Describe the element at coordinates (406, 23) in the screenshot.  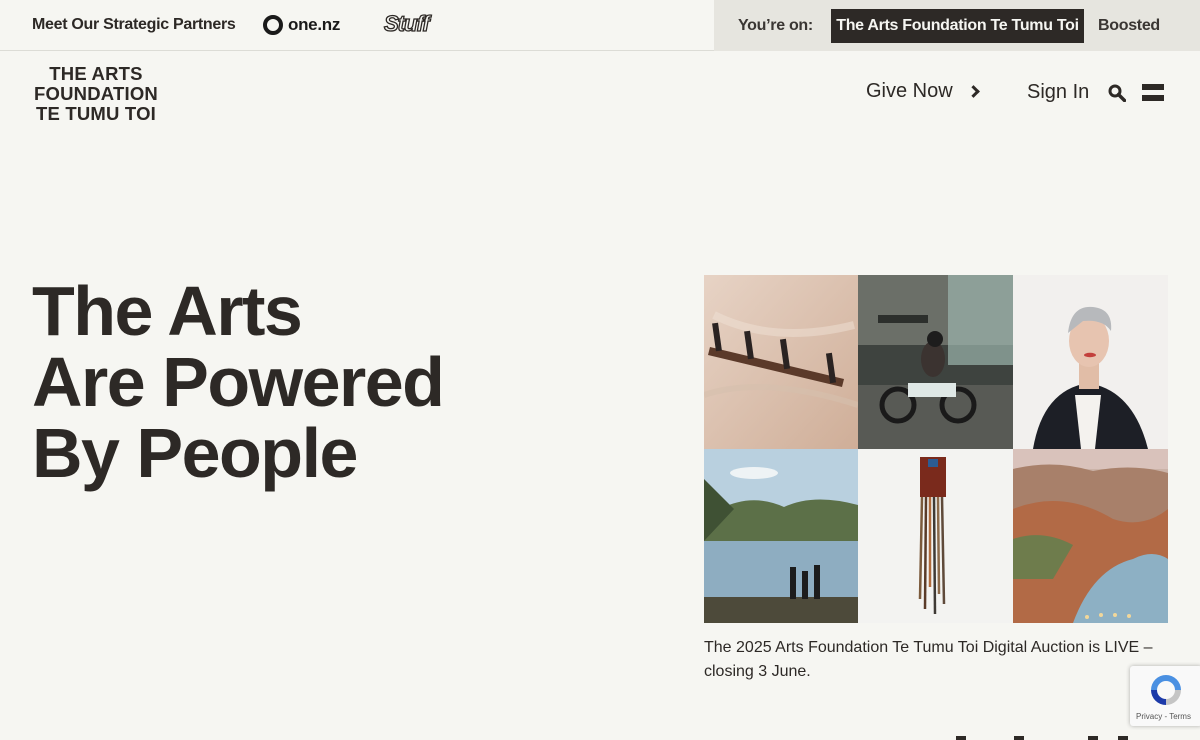
I see `stuff-logo-link: Stuff` at that location.